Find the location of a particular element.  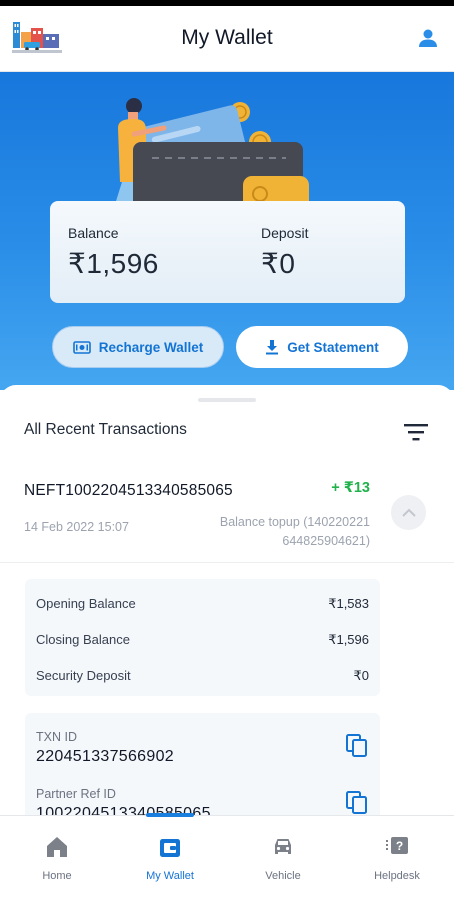

deposit-label: Deposit is located at coordinates (285, 233).